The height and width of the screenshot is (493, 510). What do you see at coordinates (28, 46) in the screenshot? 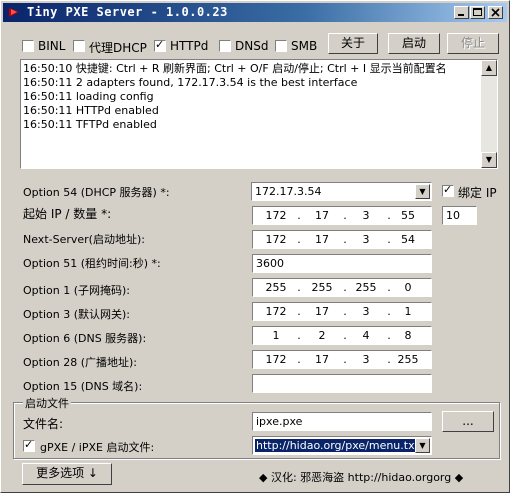
I see `binl-checkbox` at bounding box center [28, 46].